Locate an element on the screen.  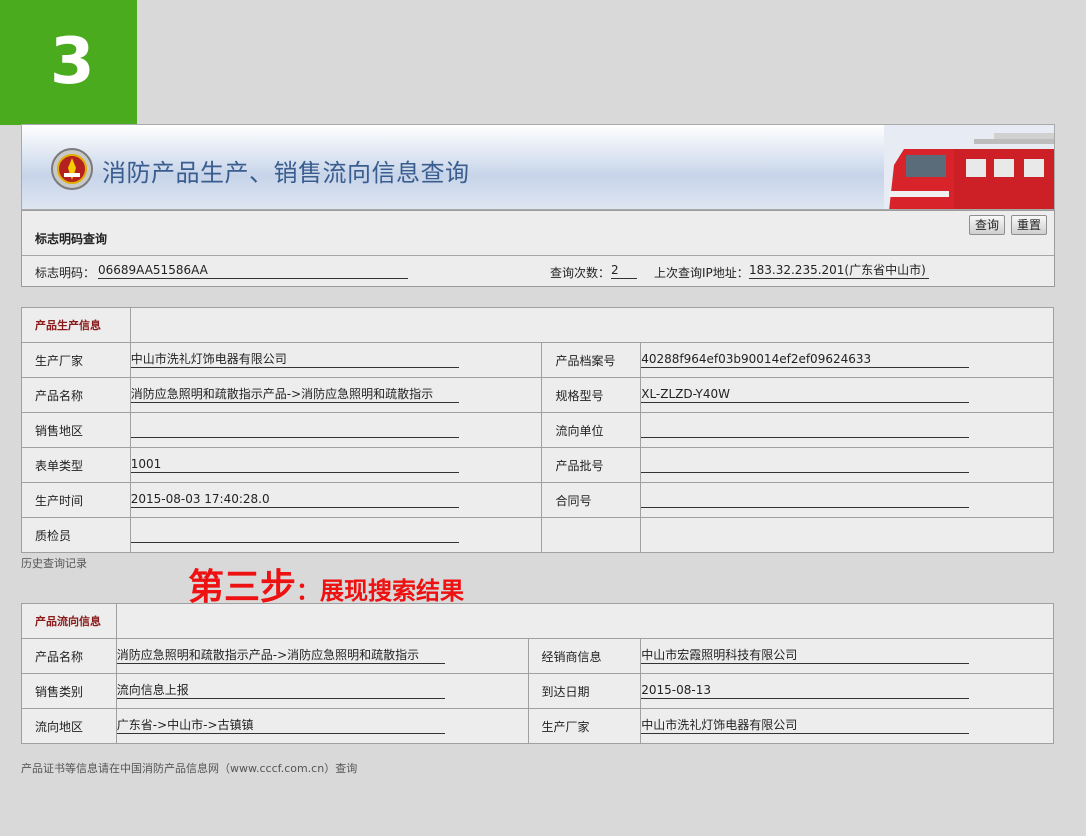
field-label: 生产时间 is located at coordinates (76, 500).